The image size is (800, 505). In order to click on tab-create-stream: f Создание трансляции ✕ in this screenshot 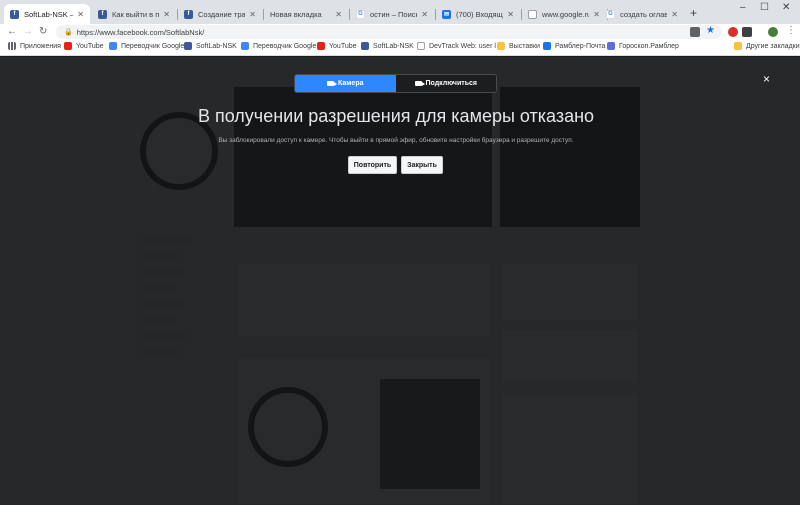, I will do `click(220, 14)`.